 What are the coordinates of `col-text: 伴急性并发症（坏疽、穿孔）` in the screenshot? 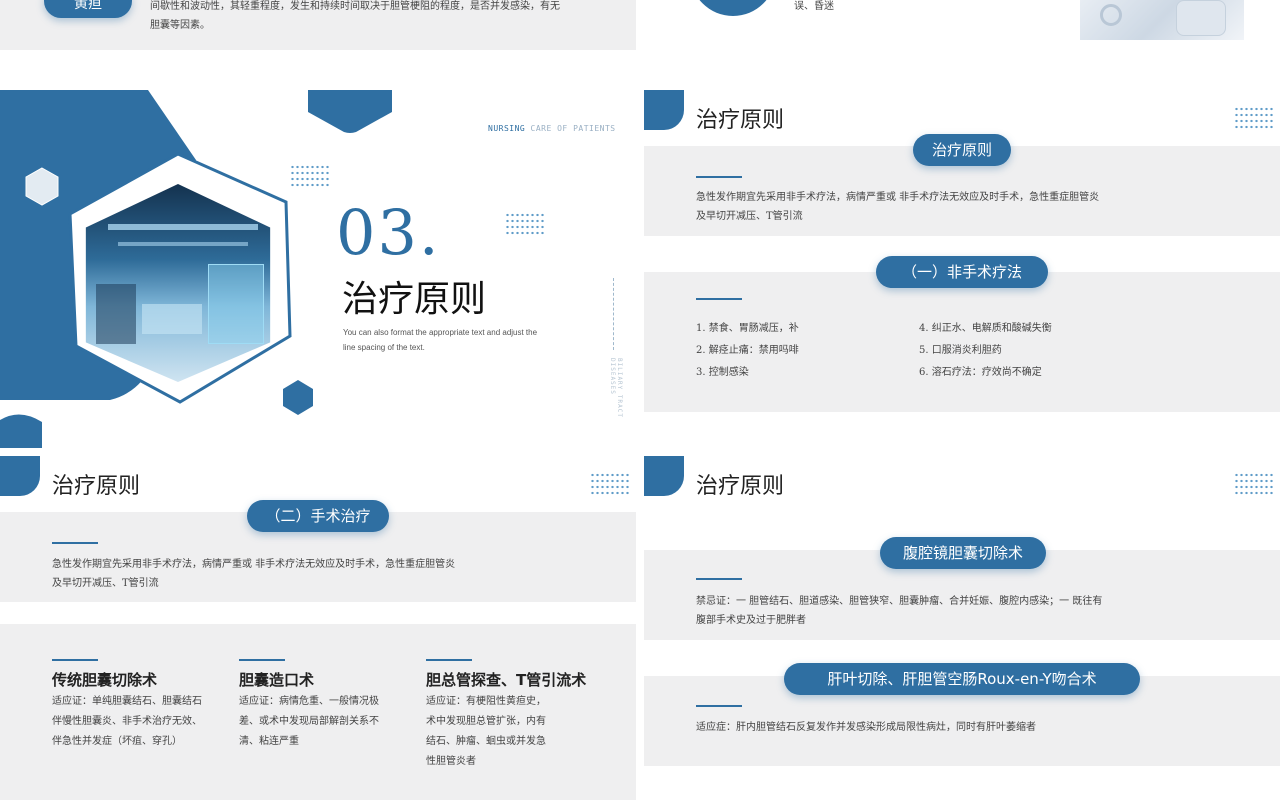 It's located at (117, 741).